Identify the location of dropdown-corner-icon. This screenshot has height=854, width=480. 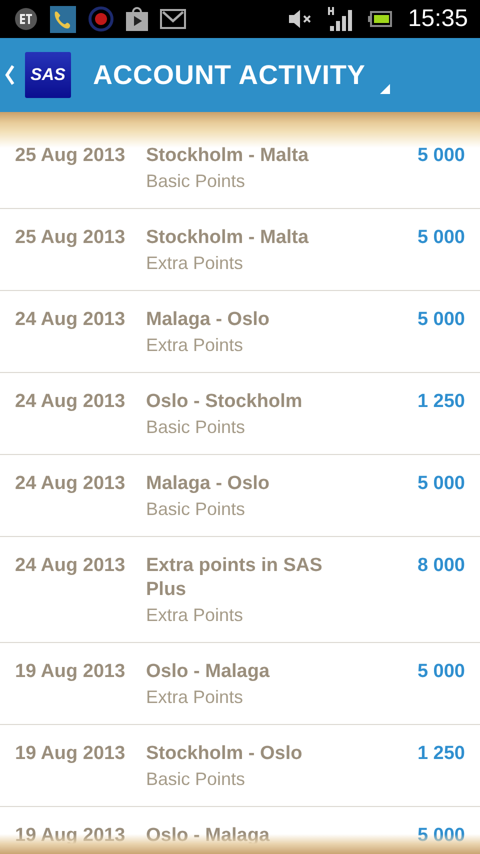
(385, 89).